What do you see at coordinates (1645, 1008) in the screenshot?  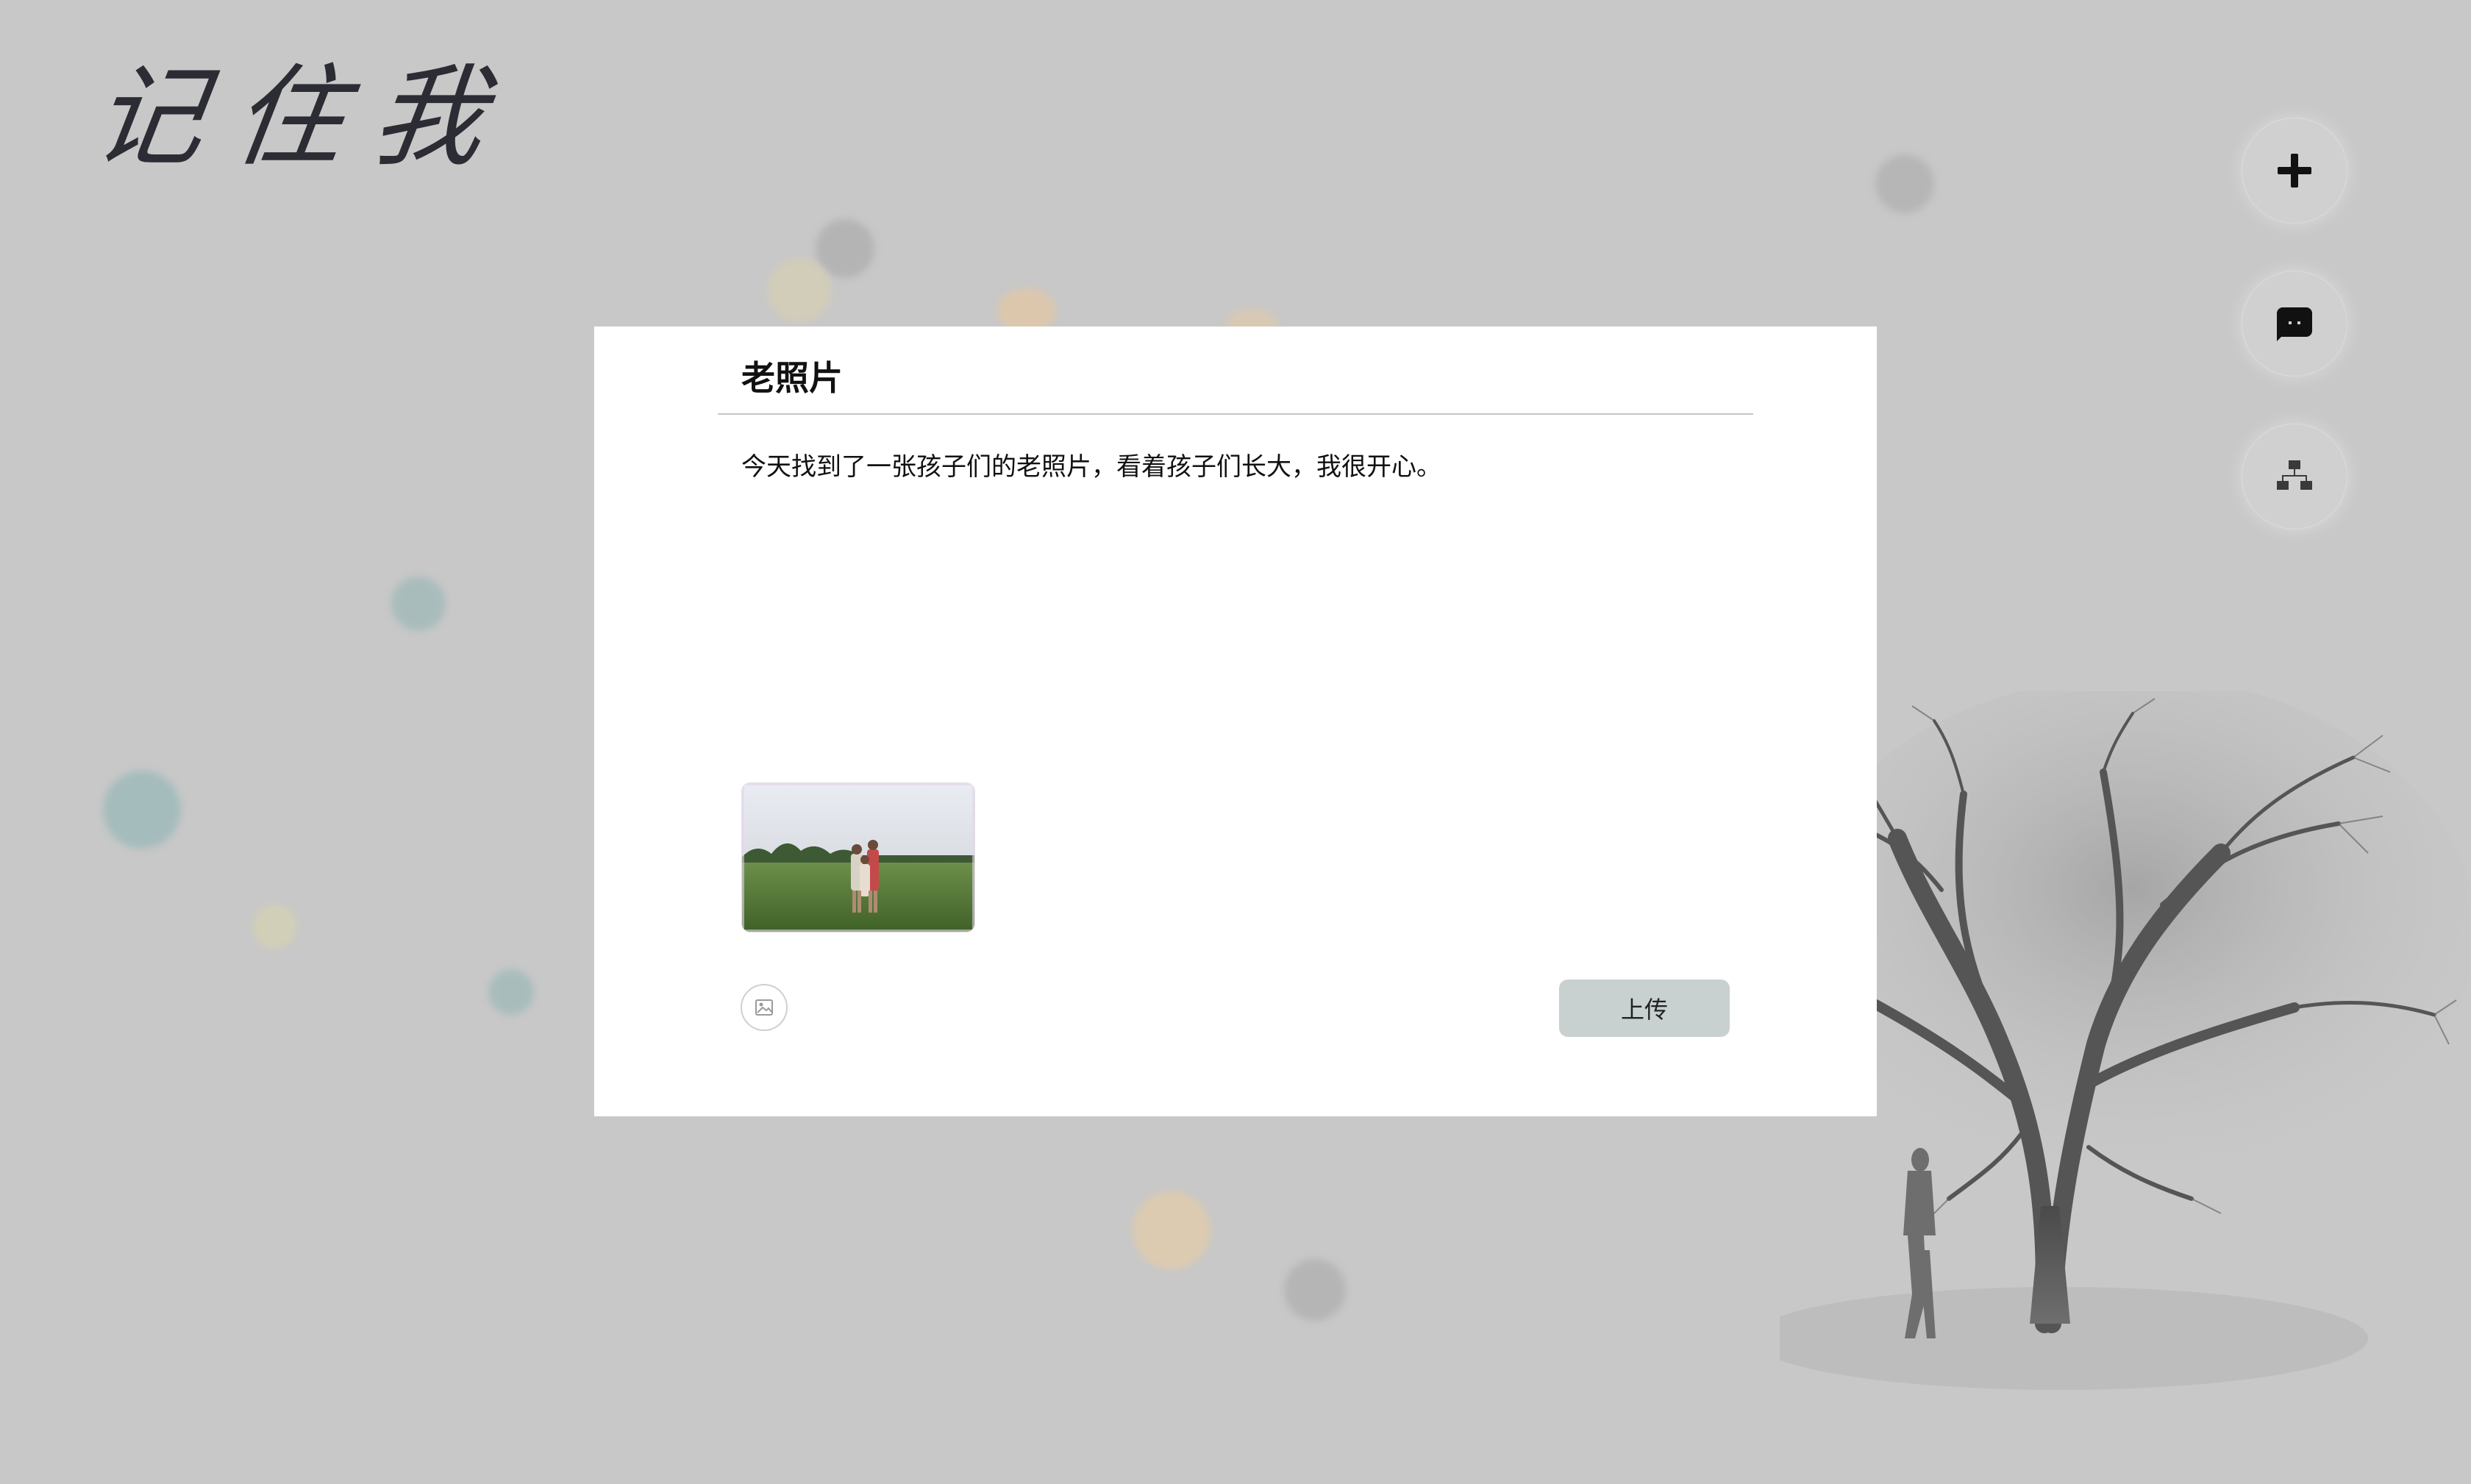 I see `upload-button: 上传` at bounding box center [1645, 1008].